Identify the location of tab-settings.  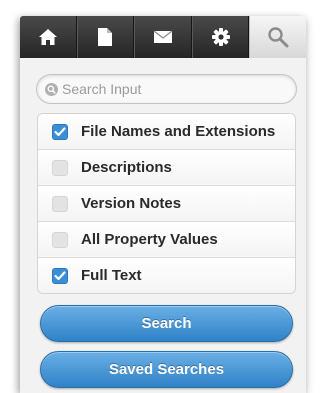
(220, 37).